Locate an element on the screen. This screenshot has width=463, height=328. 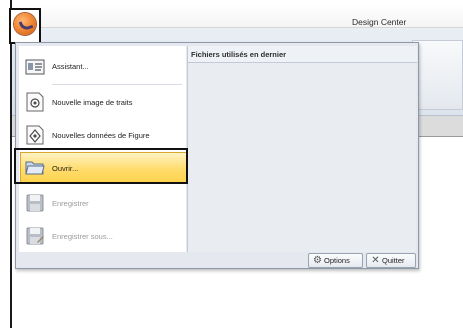
new-figure-data-icon is located at coordinates (35, 135).